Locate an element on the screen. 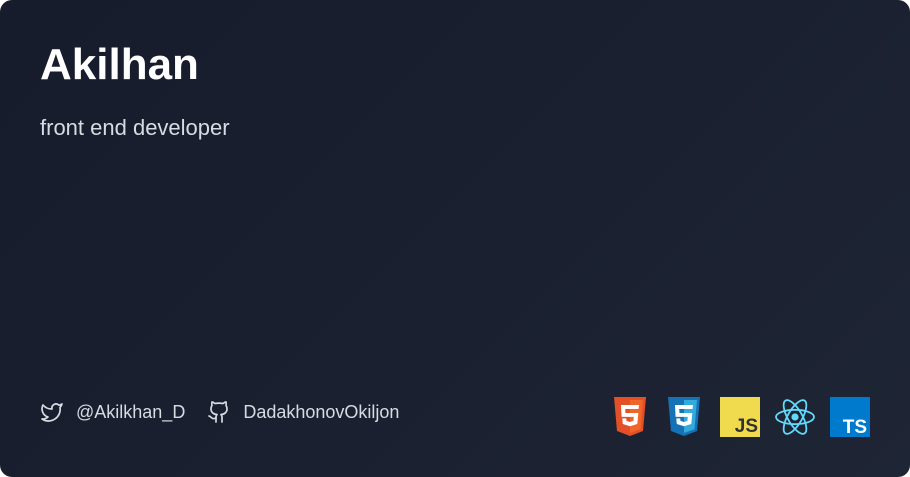  profile-name: Akilhan is located at coordinates (119, 64).